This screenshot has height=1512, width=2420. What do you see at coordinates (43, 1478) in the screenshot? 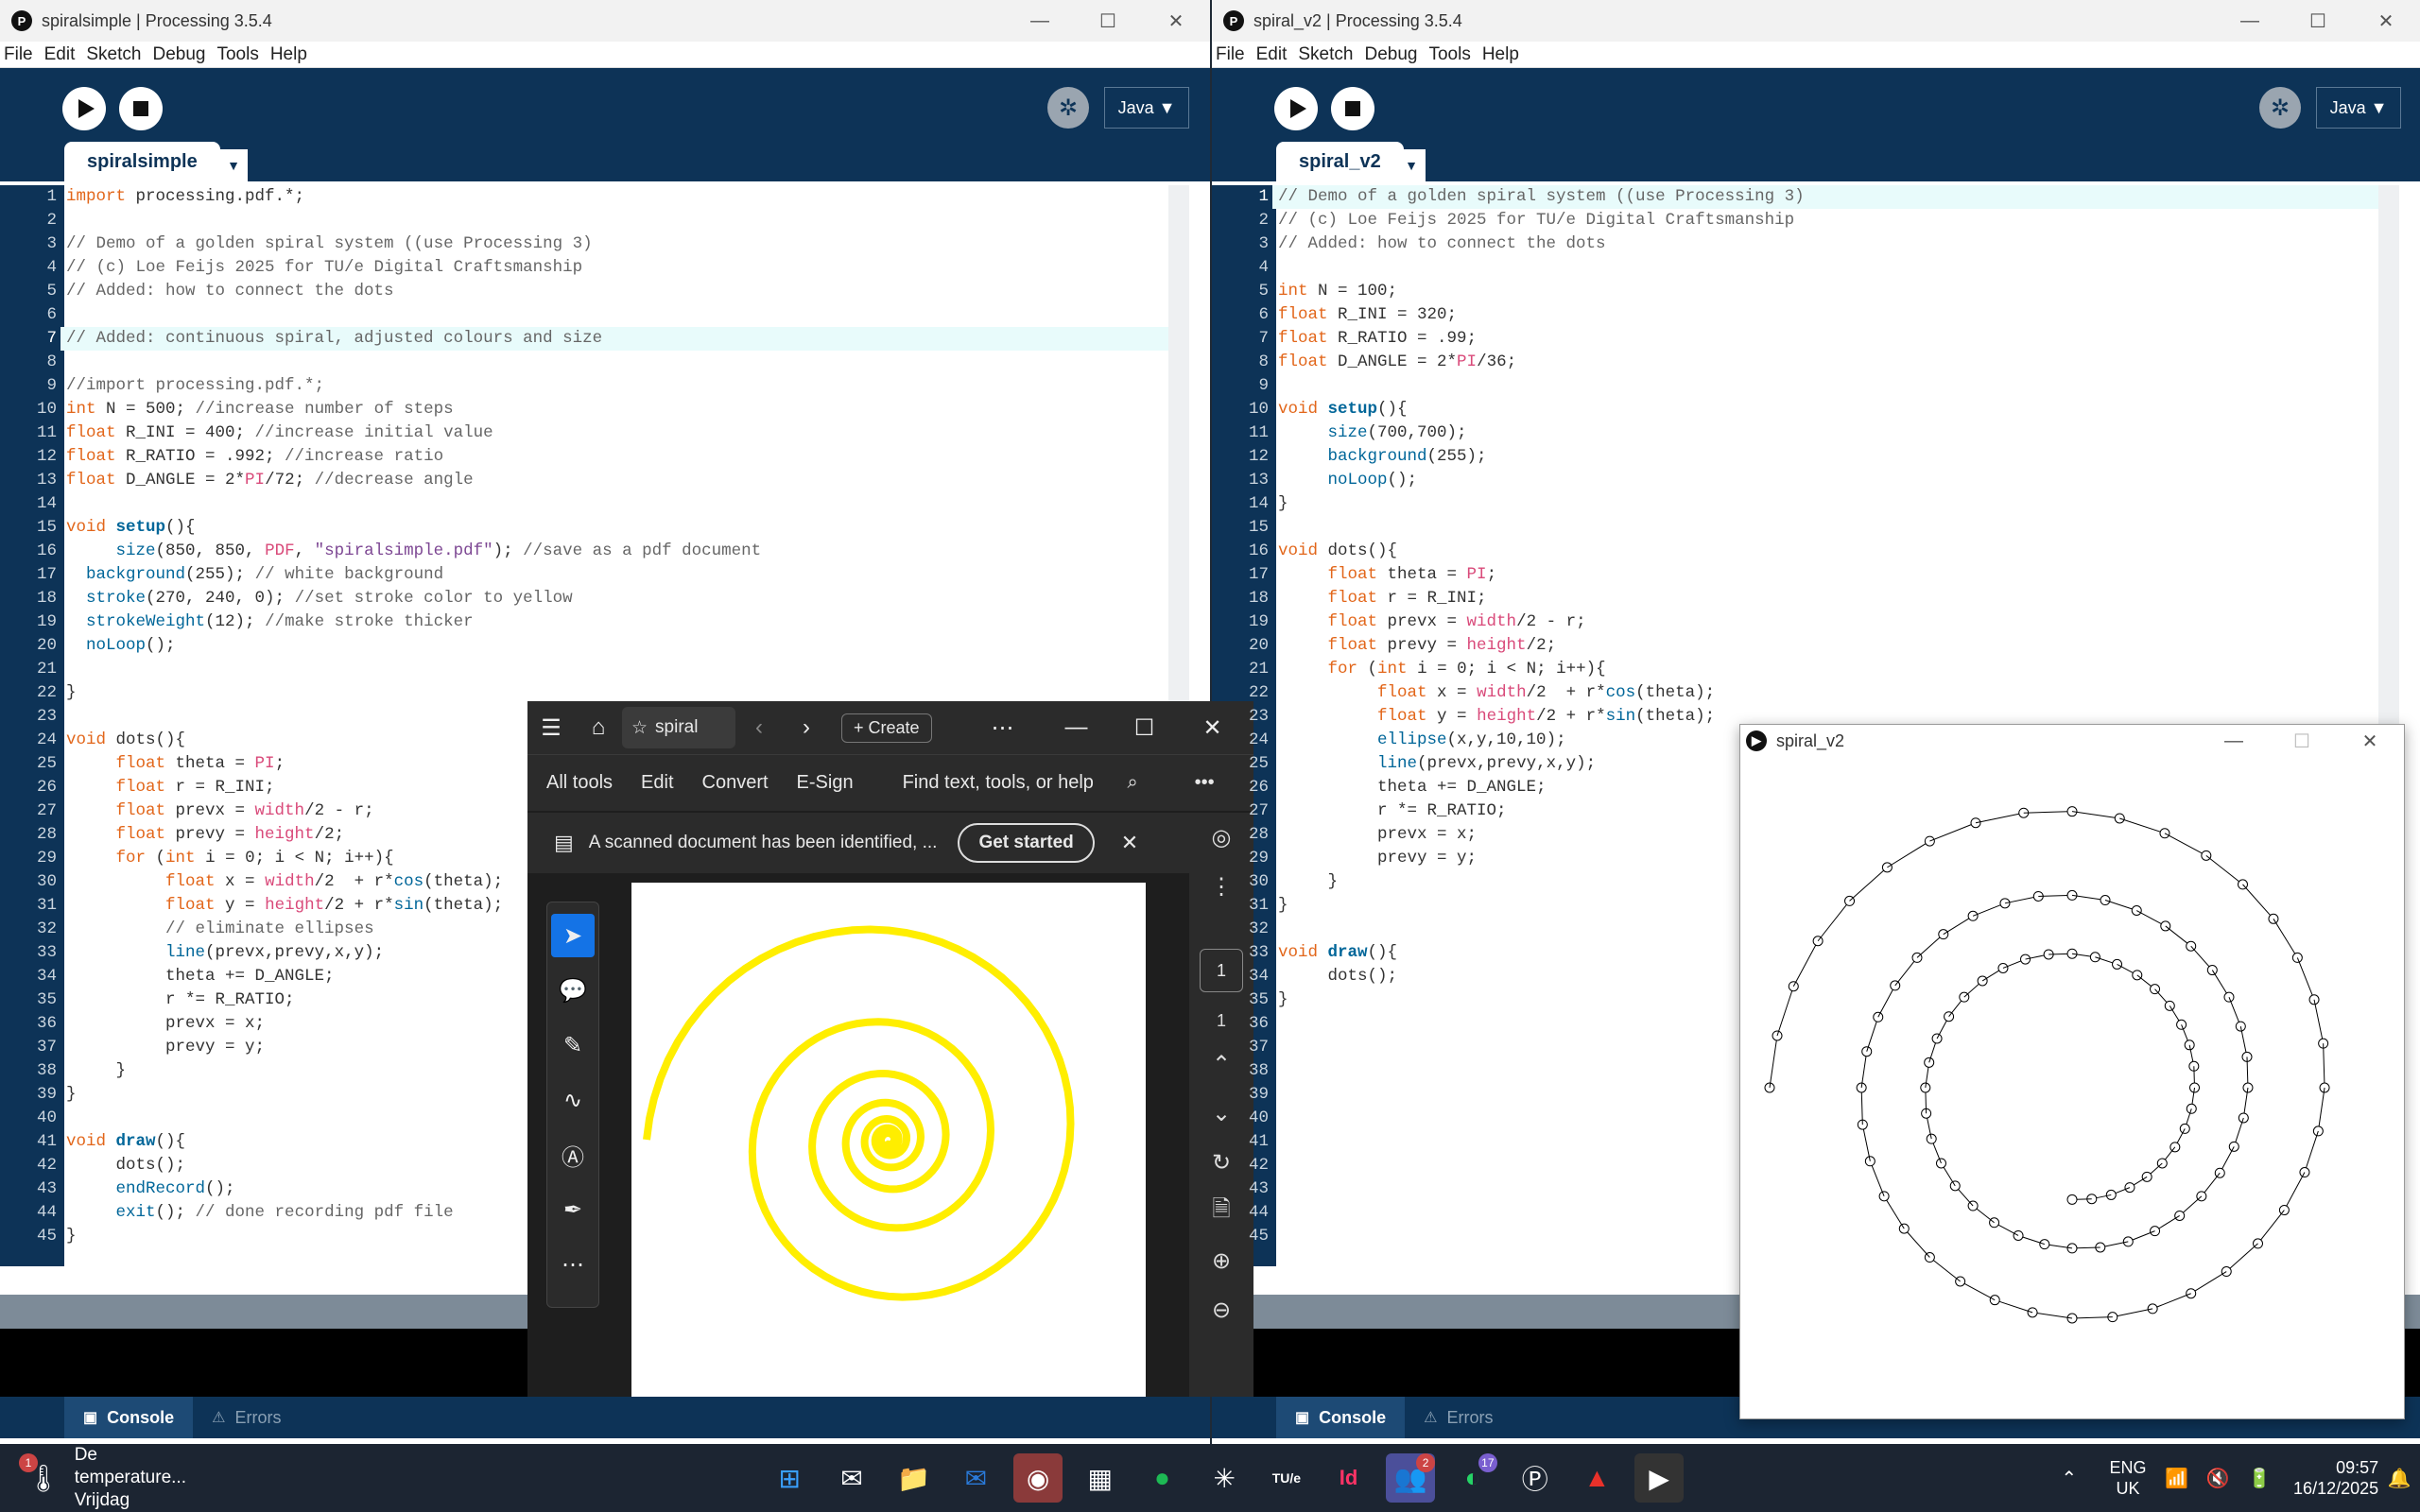
I see `weather-widget-icon: 🌡 1` at bounding box center [43, 1478].